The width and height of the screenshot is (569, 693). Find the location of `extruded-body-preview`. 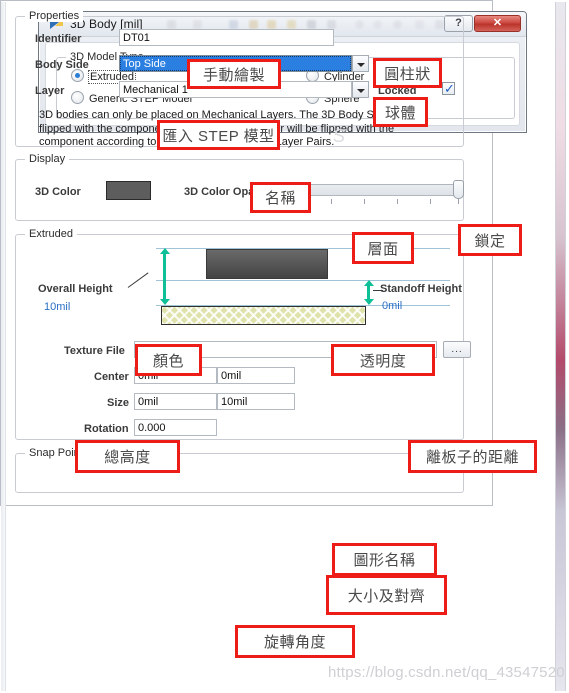

extruded-body-preview is located at coordinates (267, 264).